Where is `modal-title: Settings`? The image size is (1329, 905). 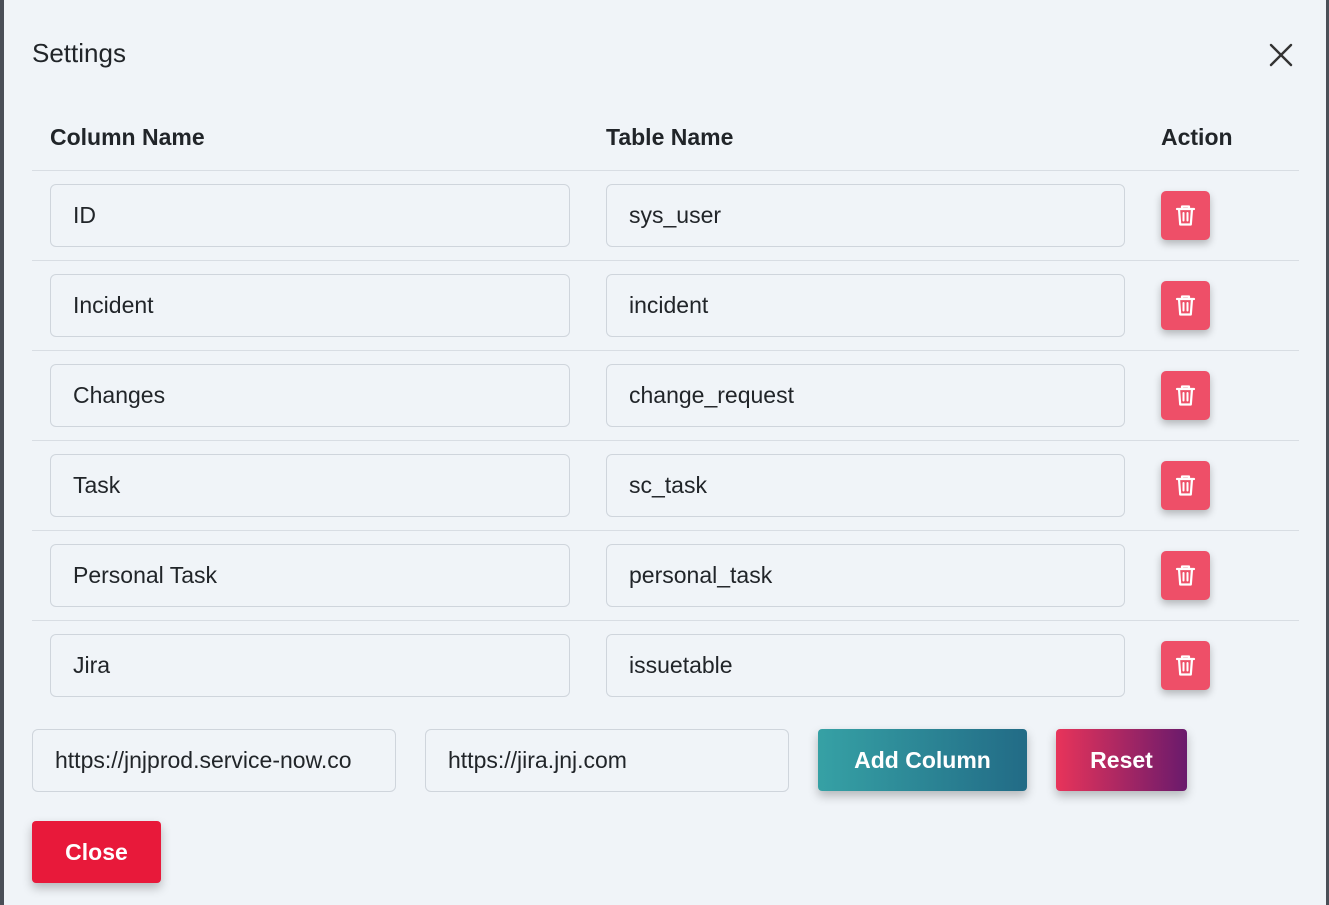 modal-title: Settings is located at coordinates (79, 53).